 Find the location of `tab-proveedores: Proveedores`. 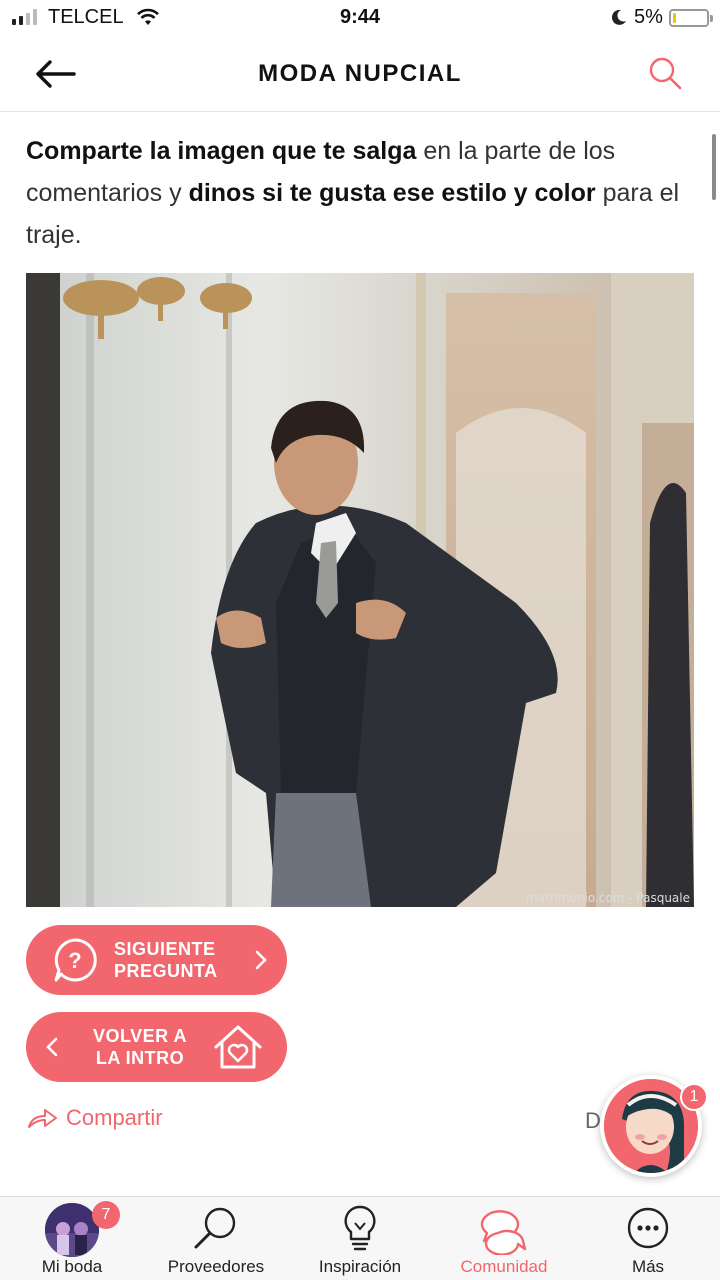

tab-proveedores: Proveedores is located at coordinates (216, 1238).